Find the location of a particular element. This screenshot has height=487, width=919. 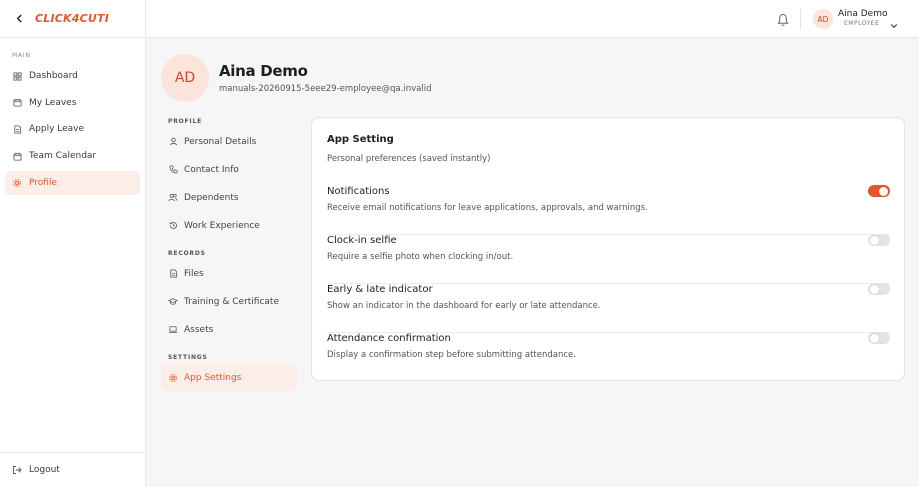

subnav-item-training-certificate: Training & Certificate is located at coordinates (229, 301).